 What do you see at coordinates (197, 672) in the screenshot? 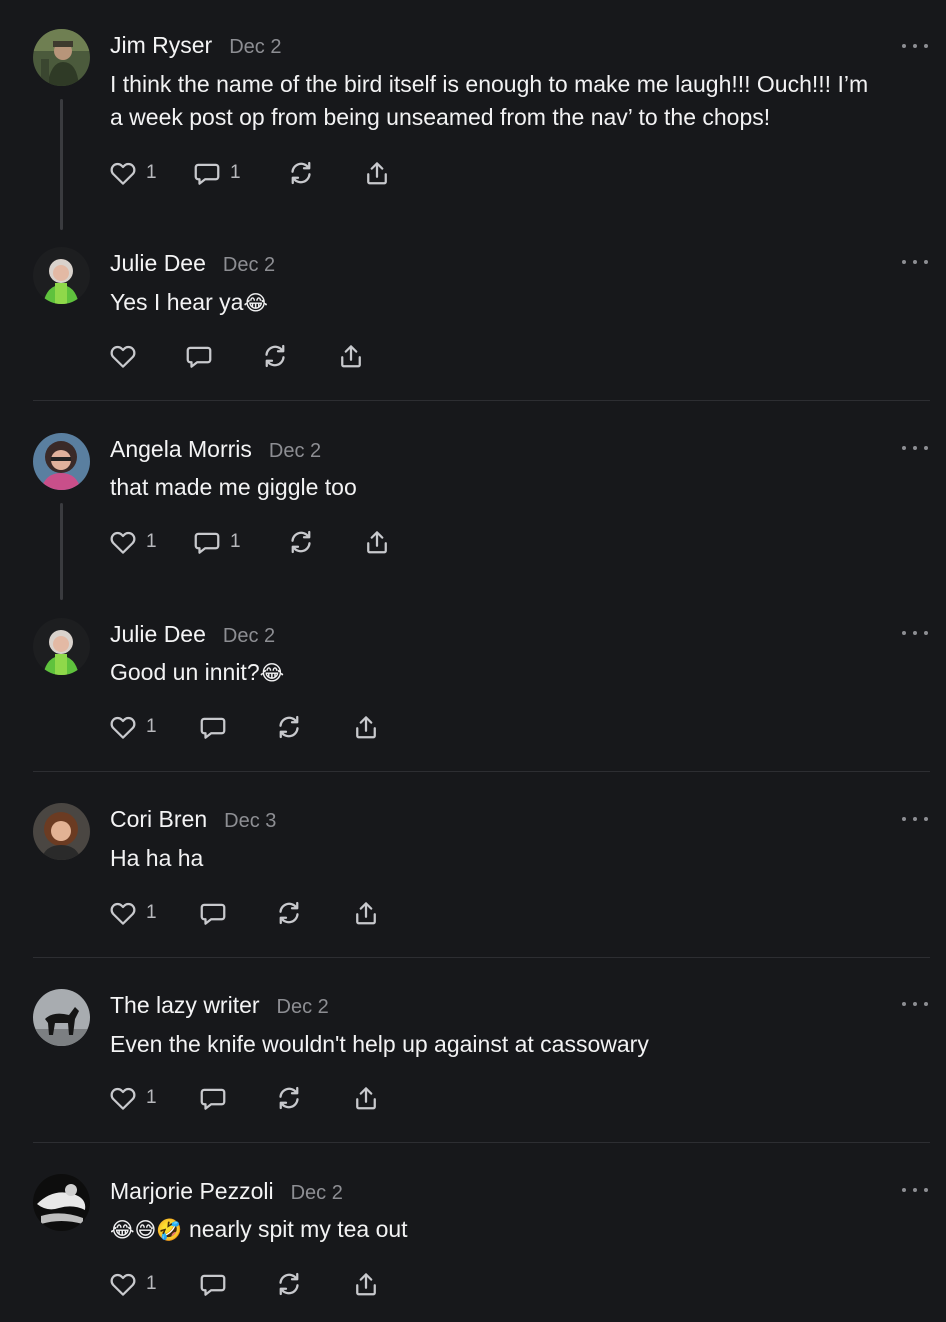
I see `comment-text: Good un innit?😂` at bounding box center [197, 672].